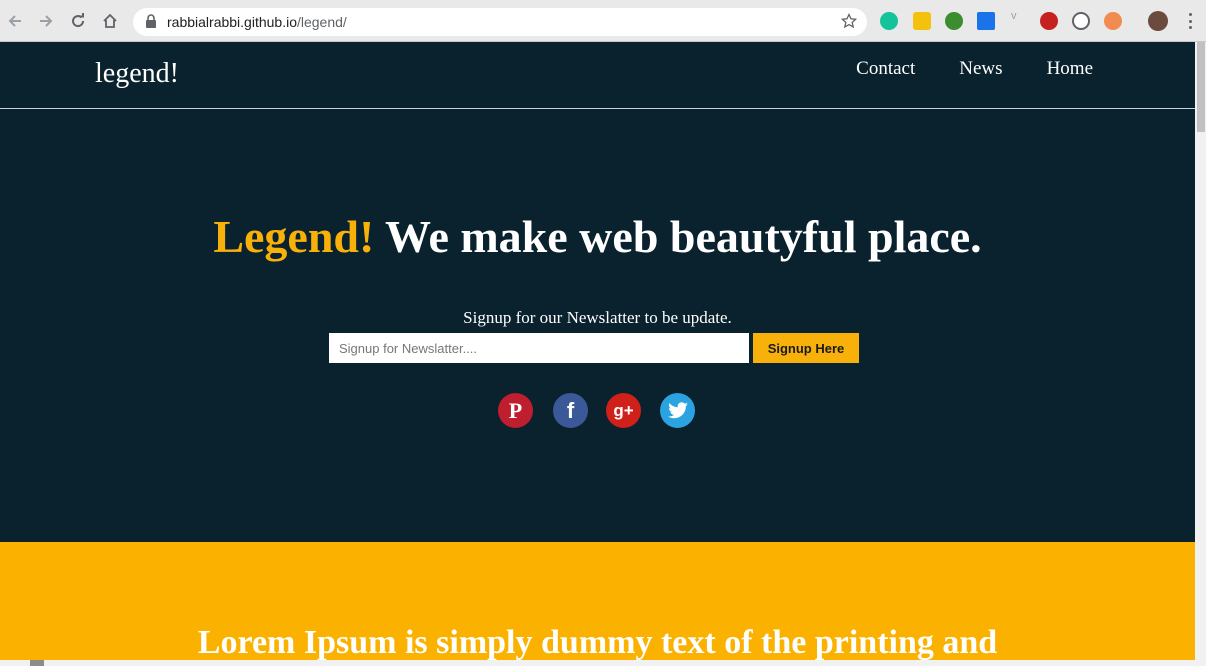 The width and height of the screenshot is (1206, 666). Describe the element at coordinates (597, 663) in the screenshot. I see `horizontal-scrollbar` at that location.